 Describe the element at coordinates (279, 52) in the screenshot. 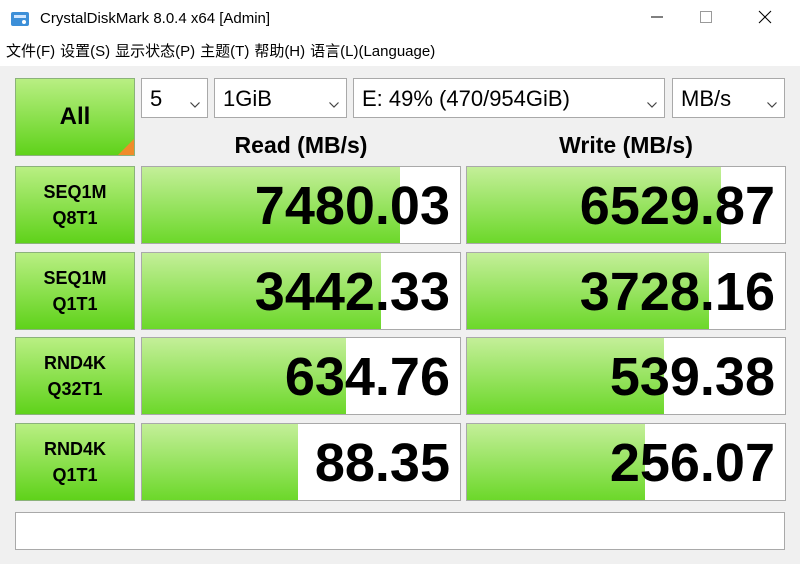

I see `menu-help: 帮助(H)` at that location.